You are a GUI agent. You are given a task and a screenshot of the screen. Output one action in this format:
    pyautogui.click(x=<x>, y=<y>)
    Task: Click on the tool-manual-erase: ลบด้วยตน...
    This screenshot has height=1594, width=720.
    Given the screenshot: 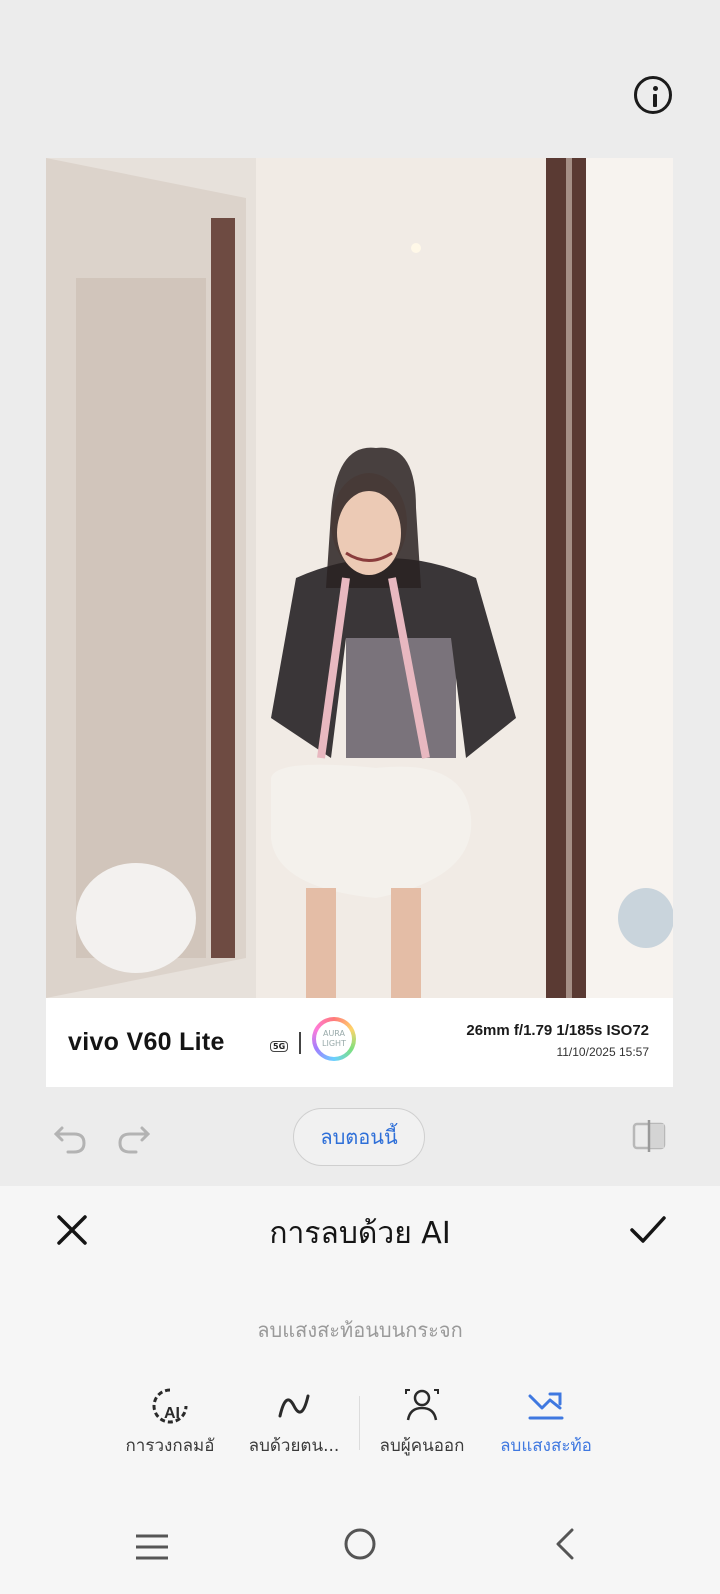 What is the action you would take?
    pyautogui.click(x=294, y=1422)
    